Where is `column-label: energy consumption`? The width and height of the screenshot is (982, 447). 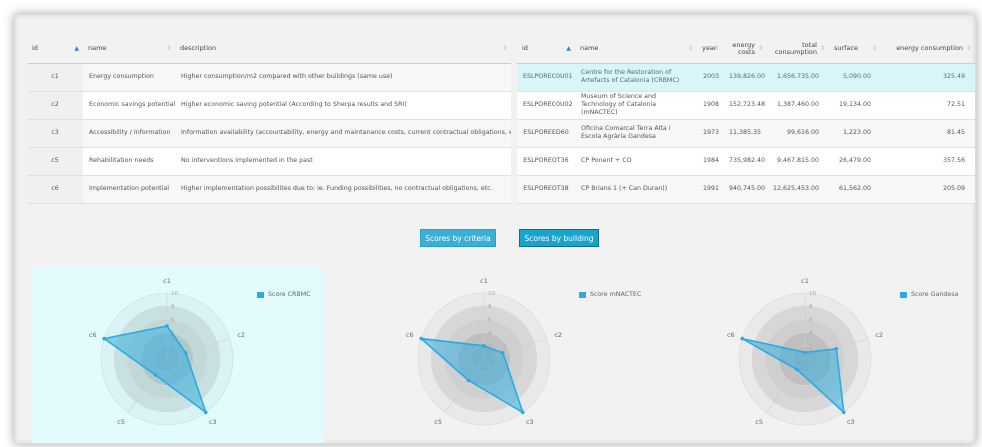
column-label: energy consumption is located at coordinates (929, 48).